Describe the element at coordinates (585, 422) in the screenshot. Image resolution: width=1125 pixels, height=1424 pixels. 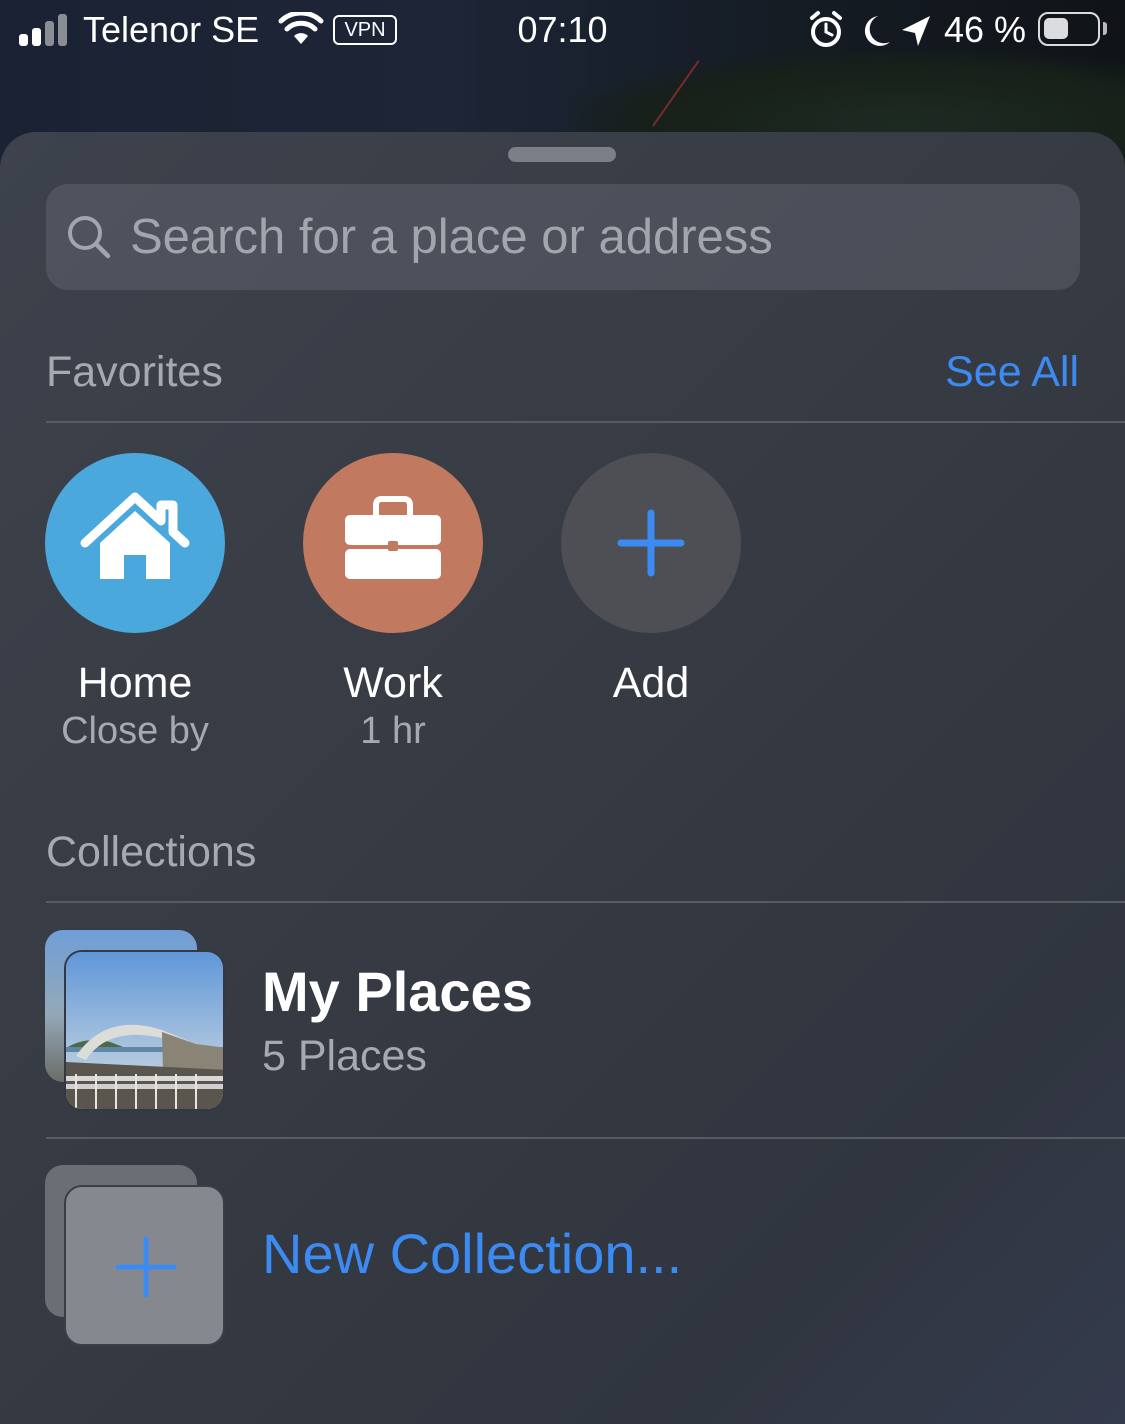
I see `favorites-divider` at that location.